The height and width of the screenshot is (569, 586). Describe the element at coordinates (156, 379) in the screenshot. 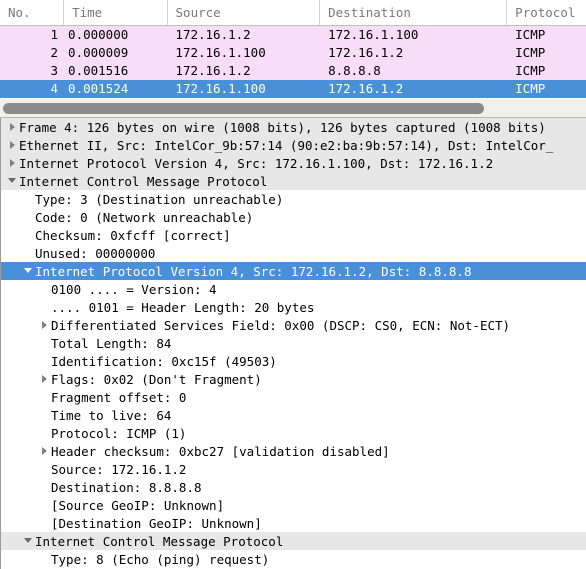

I see `detail-tree-label: Flags: 0x02 (Don't Fragment)` at that location.